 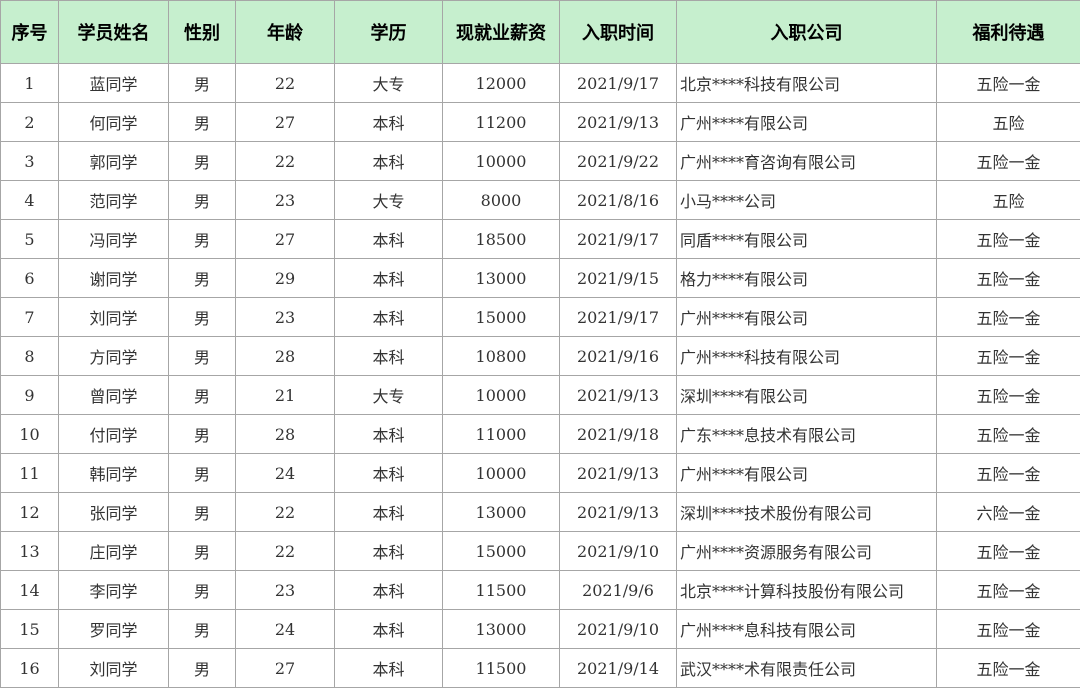 What do you see at coordinates (113, 83) in the screenshot?
I see `cell-name: 蓝同学` at bounding box center [113, 83].